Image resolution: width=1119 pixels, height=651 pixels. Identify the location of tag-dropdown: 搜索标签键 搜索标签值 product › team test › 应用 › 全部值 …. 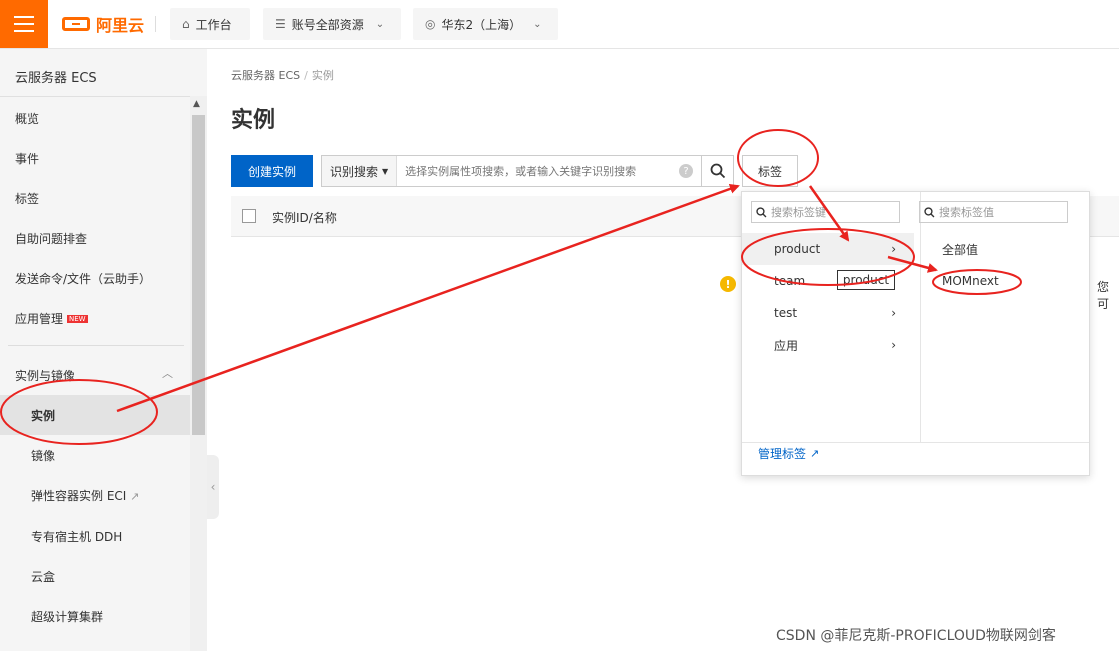
(915, 333).